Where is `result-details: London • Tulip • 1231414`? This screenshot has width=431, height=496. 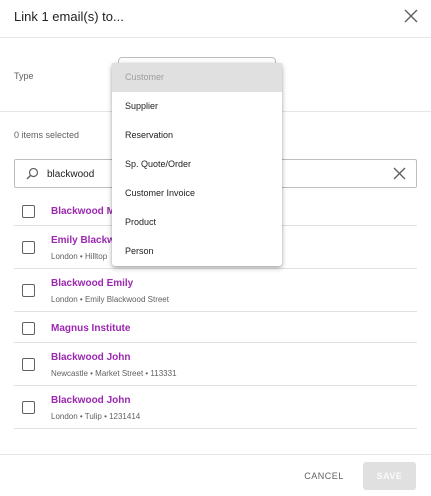
result-details: London • Tulip • 1231414 is located at coordinates (96, 416).